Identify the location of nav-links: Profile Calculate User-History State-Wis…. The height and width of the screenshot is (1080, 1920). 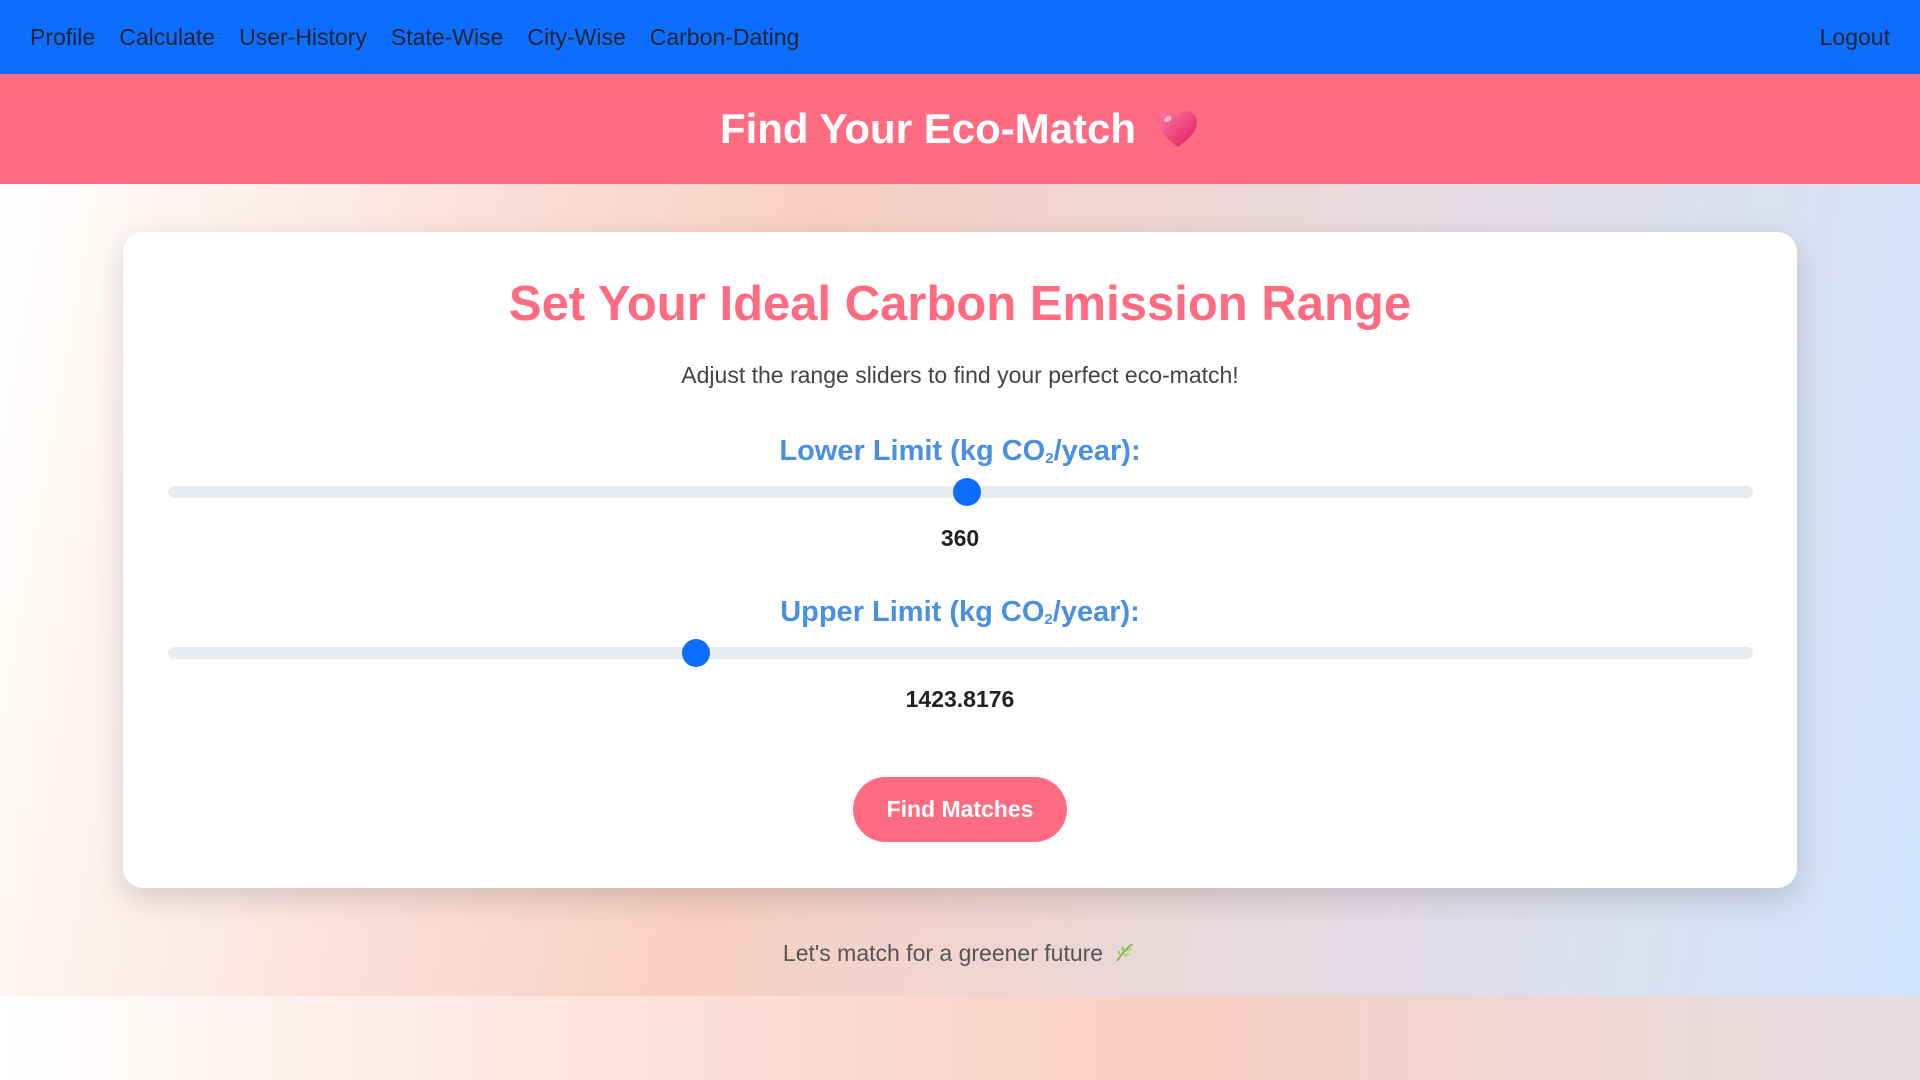
(426, 37).